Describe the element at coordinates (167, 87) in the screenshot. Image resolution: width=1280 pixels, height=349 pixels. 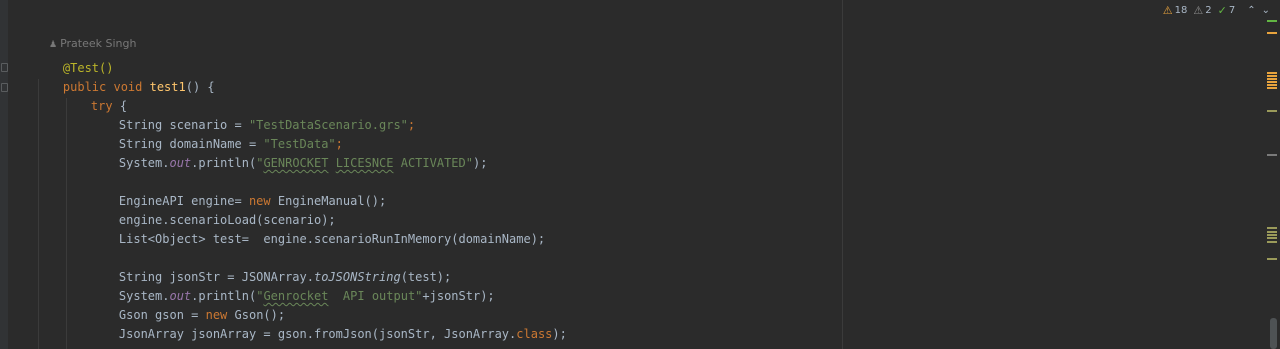
I see `method-name-token: test1` at that location.